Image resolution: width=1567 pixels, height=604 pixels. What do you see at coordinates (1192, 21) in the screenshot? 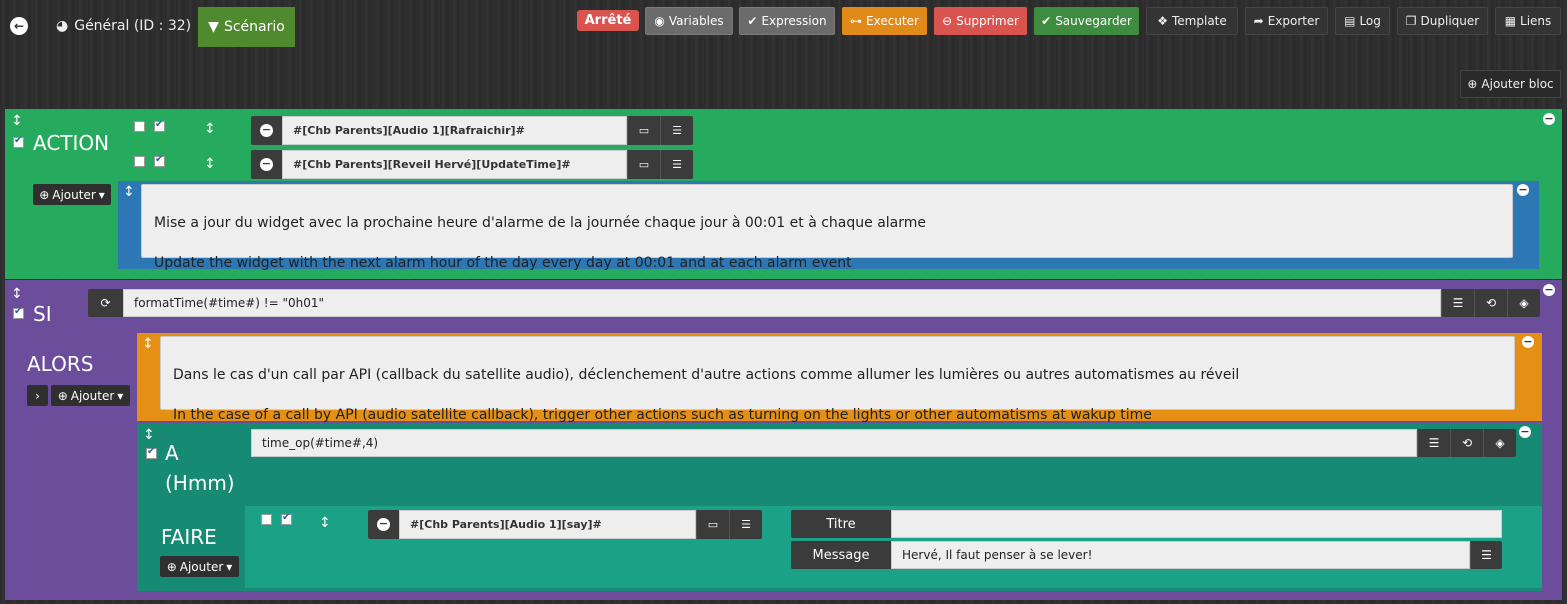
I see `template-button: ❖ Template` at bounding box center [1192, 21].